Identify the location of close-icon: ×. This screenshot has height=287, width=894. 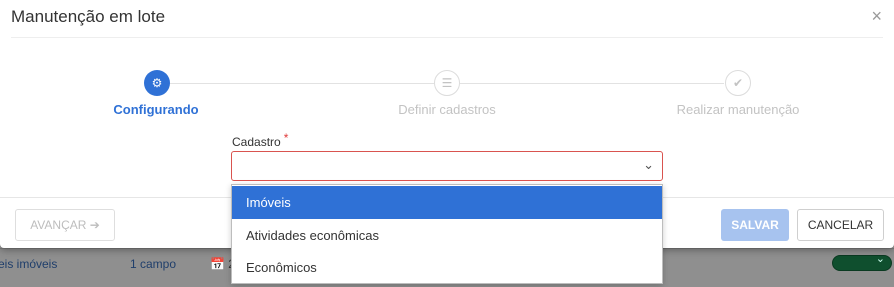
(876, 16).